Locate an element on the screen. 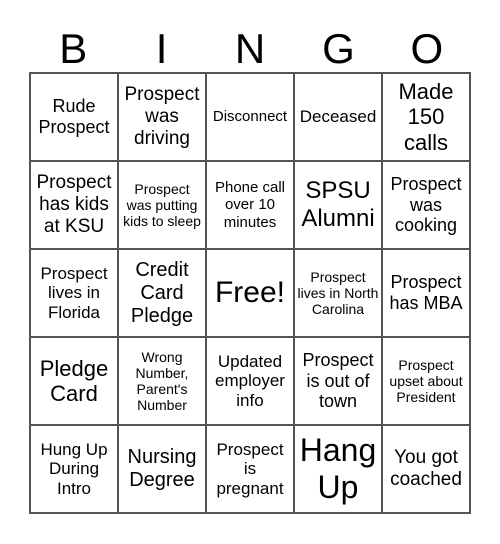 This screenshot has height=544, width=500. header-letter-o: O is located at coordinates (427, 48).